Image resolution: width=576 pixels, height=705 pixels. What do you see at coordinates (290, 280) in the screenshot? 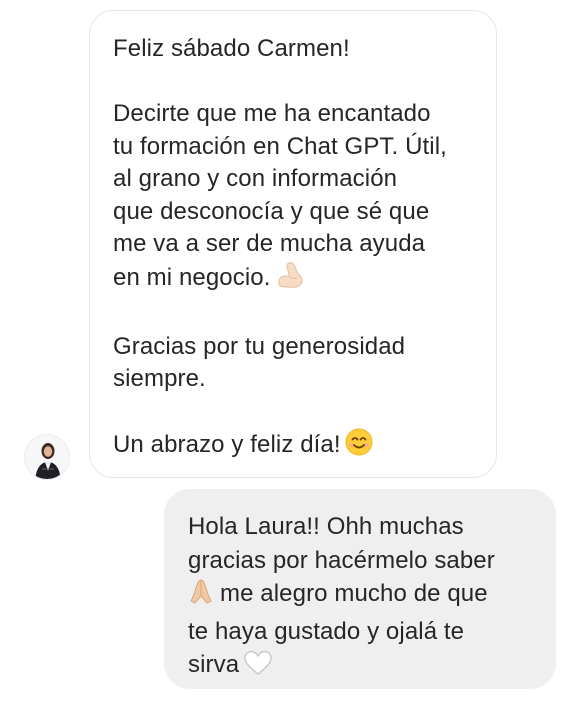
I see `flexed-biceps-icon` at bounding box center [290, 280].